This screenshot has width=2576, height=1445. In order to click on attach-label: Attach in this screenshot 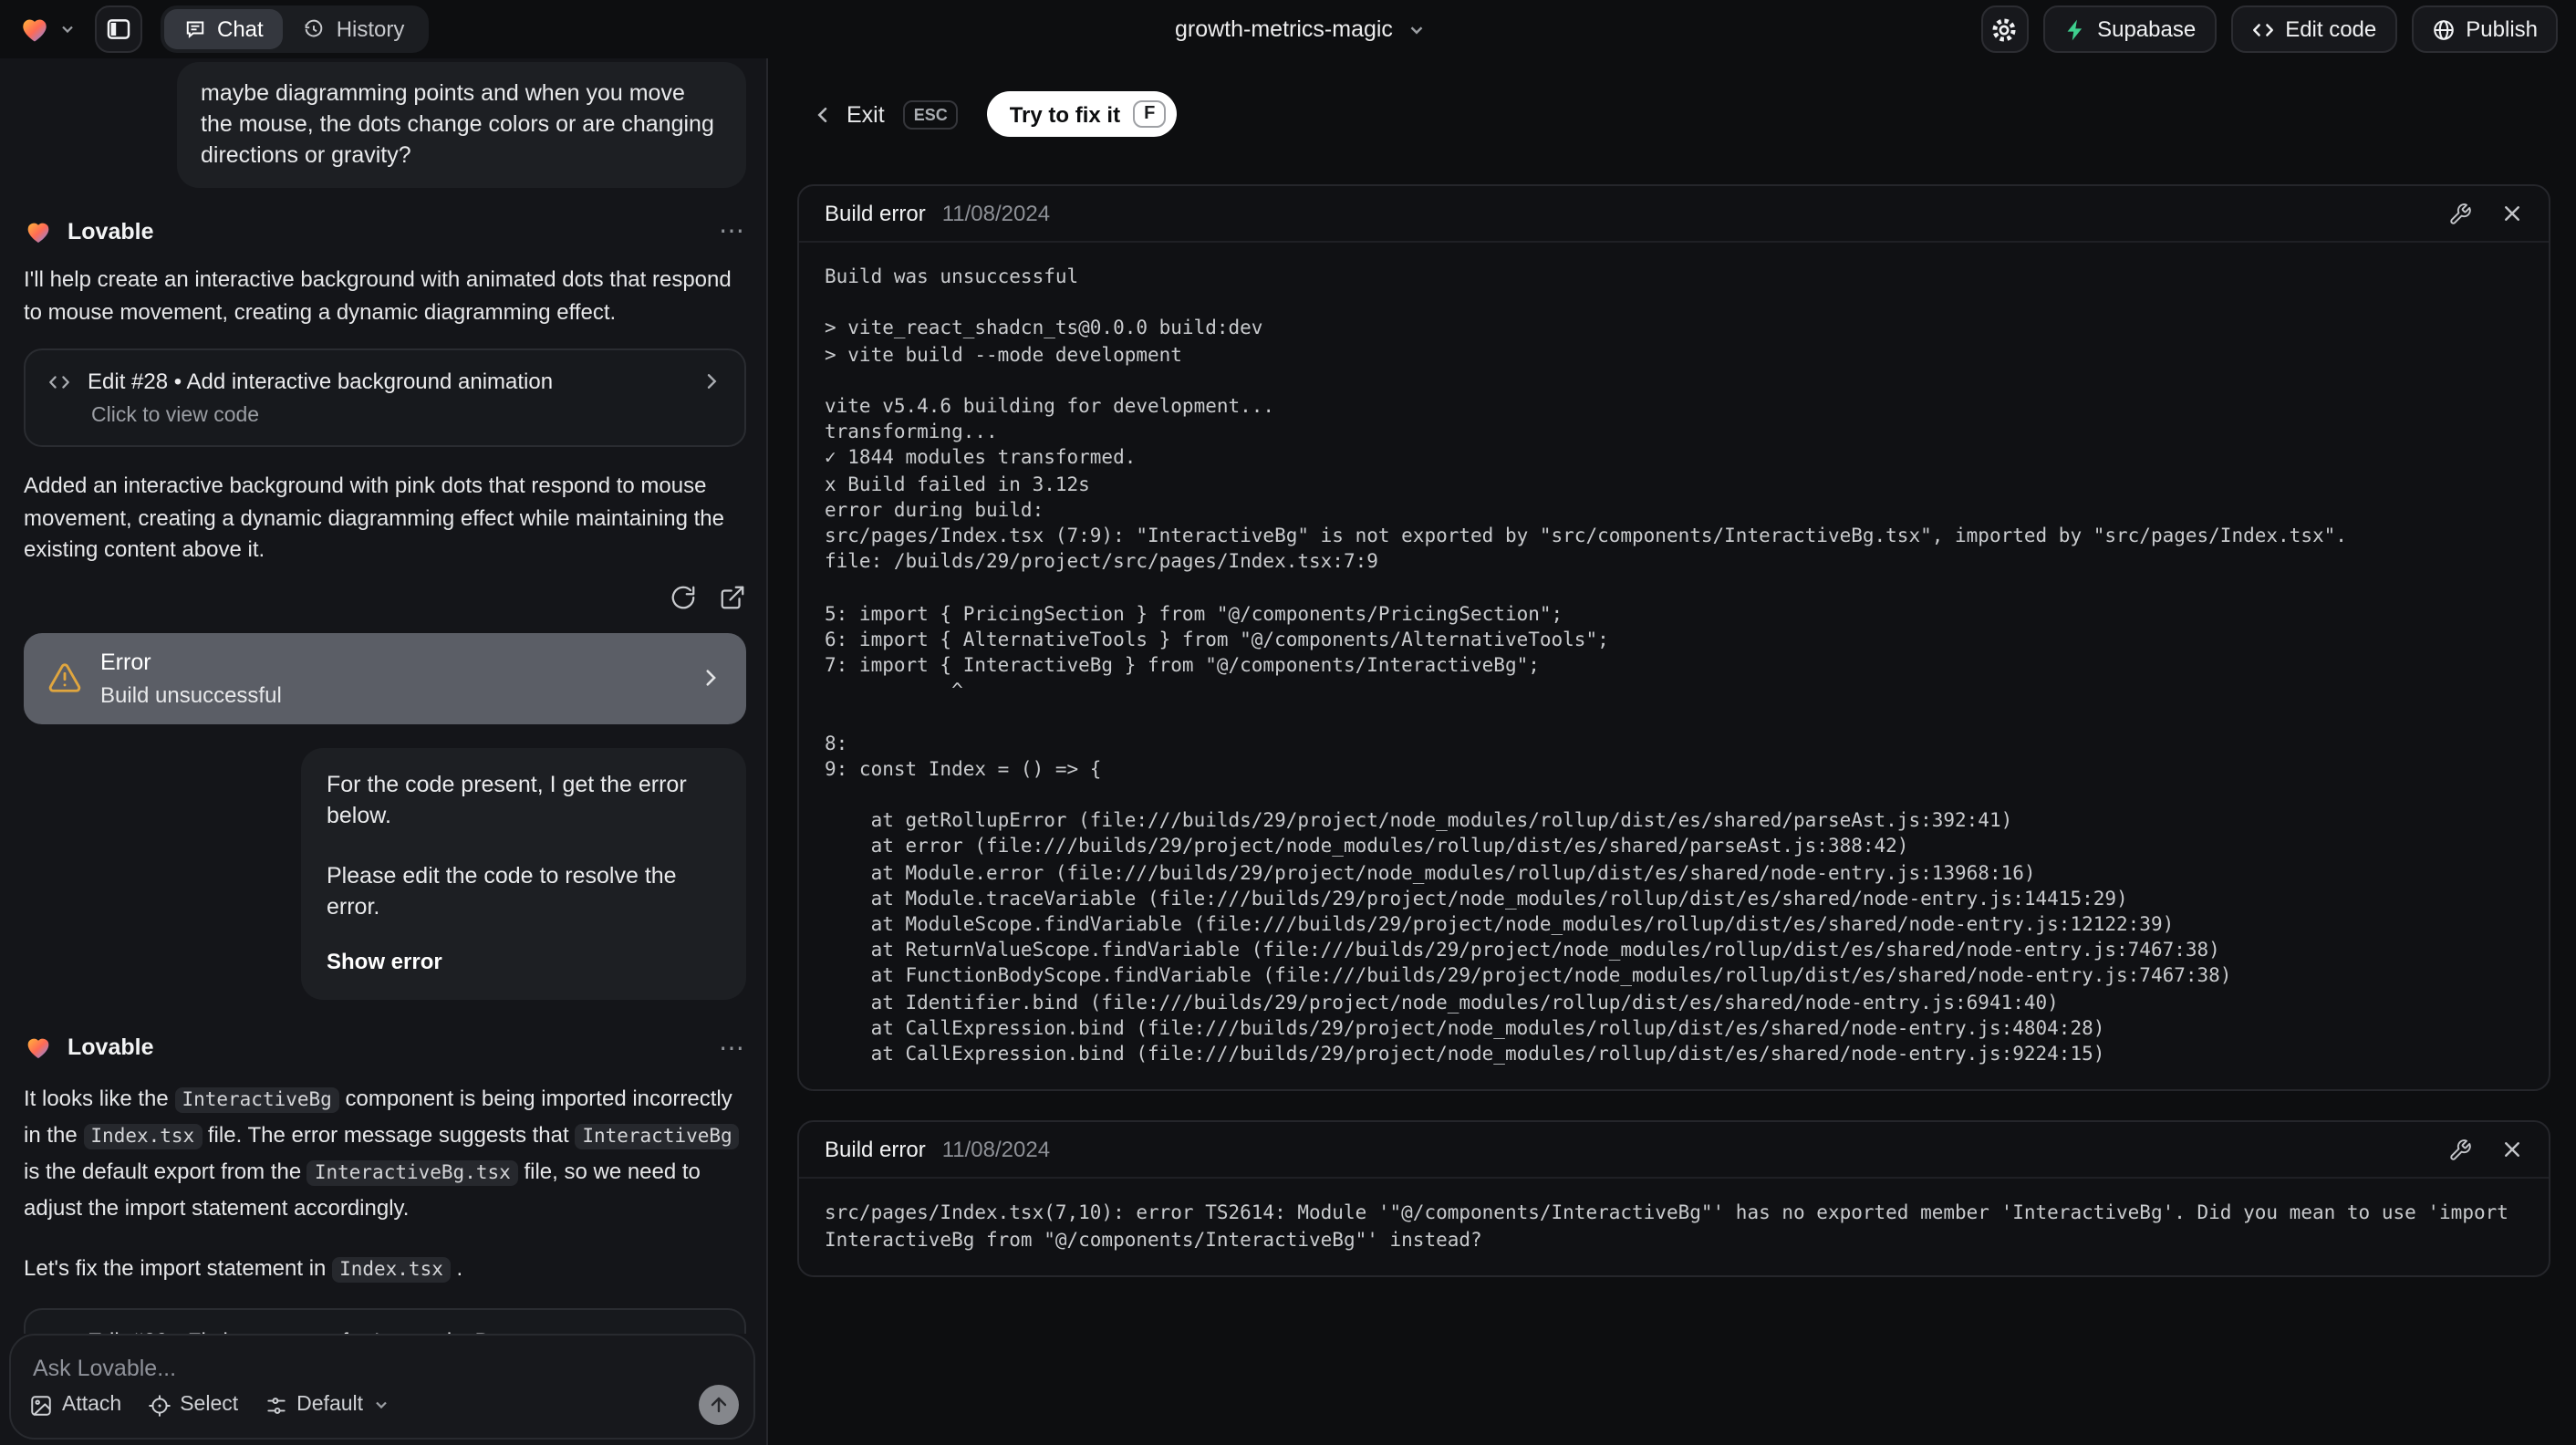, I will do `click(92, 1405)`.